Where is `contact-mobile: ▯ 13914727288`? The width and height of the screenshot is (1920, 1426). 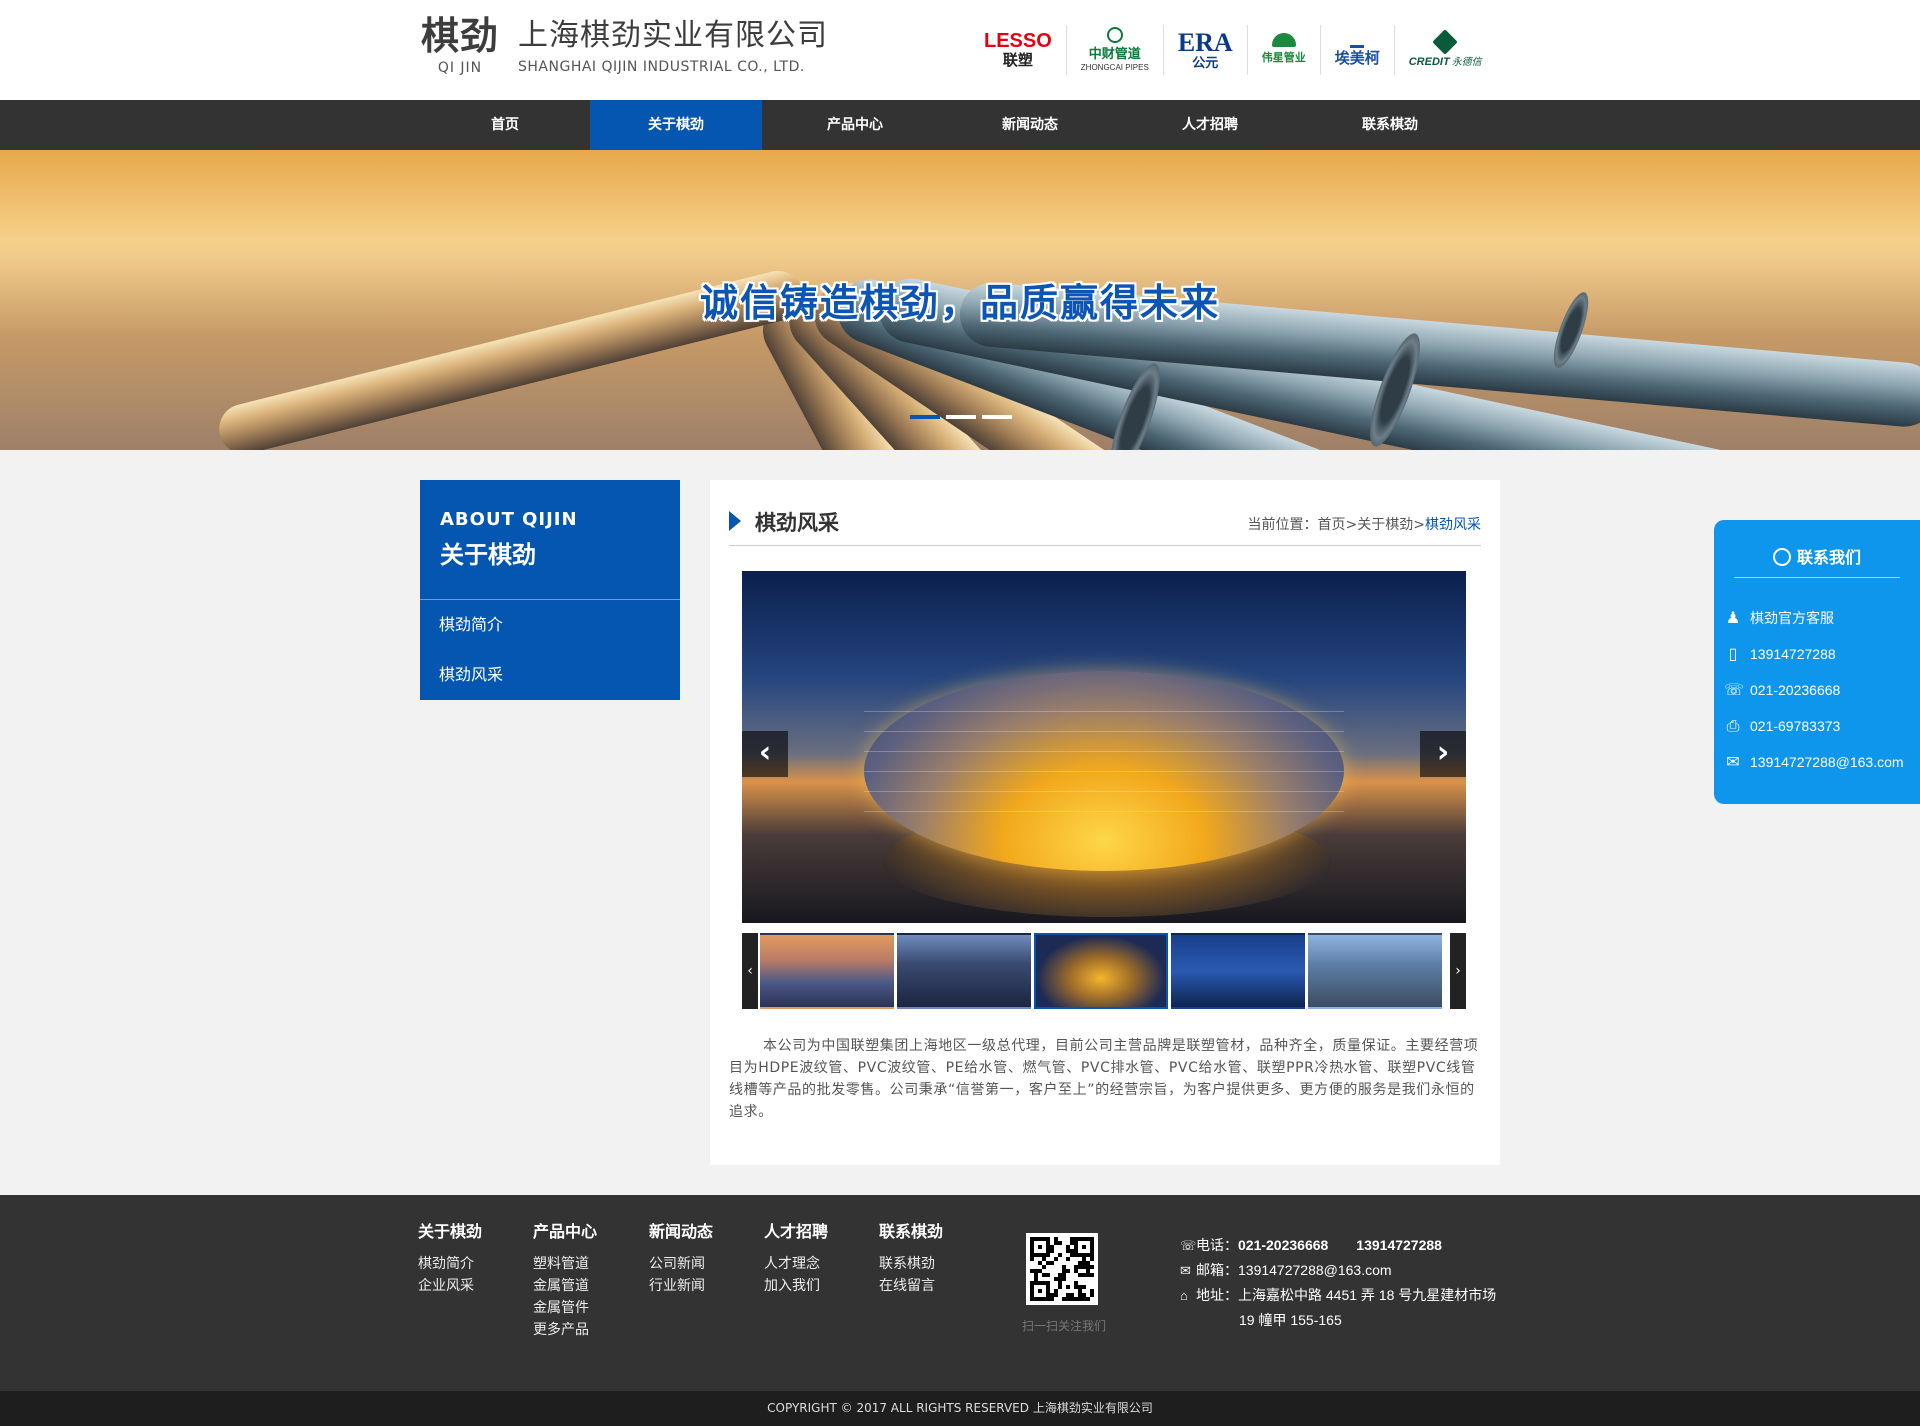 contact-mobile: ▯ 13914727288 is located at coordinates (1819, 654).